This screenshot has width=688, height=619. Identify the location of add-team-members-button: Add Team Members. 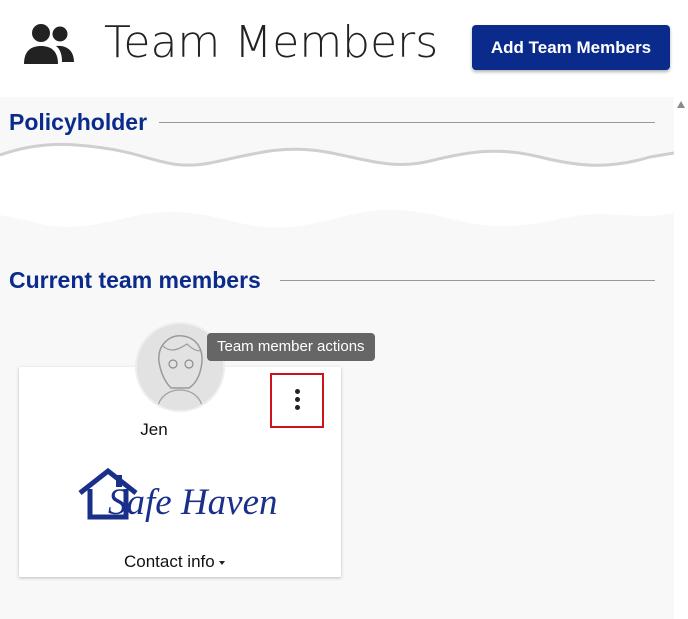
(571, 47).